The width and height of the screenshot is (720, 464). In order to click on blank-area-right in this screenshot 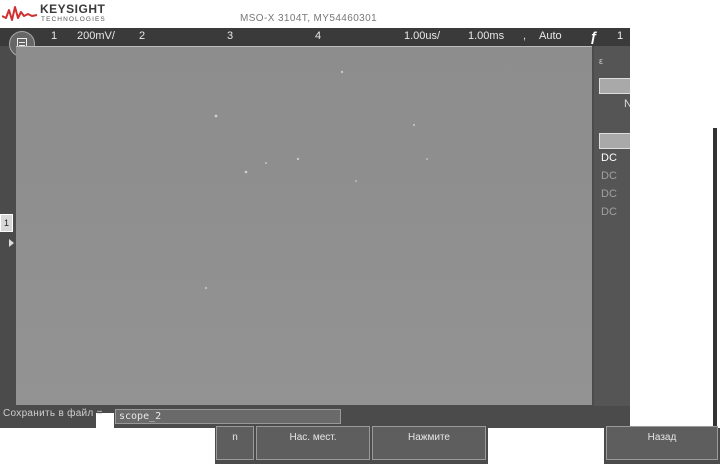, I will do `click(675, 228)`.